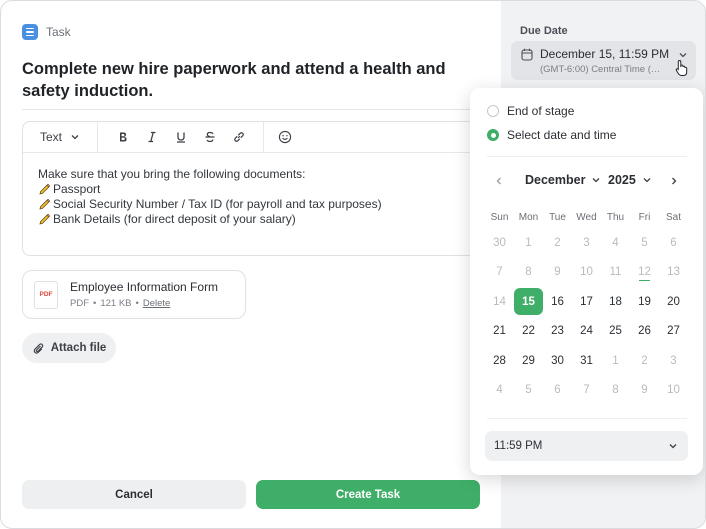  What do you see at coordinates (122, 137) in the screenshot?
I see `bold-button` at bounding box center [122, 137].